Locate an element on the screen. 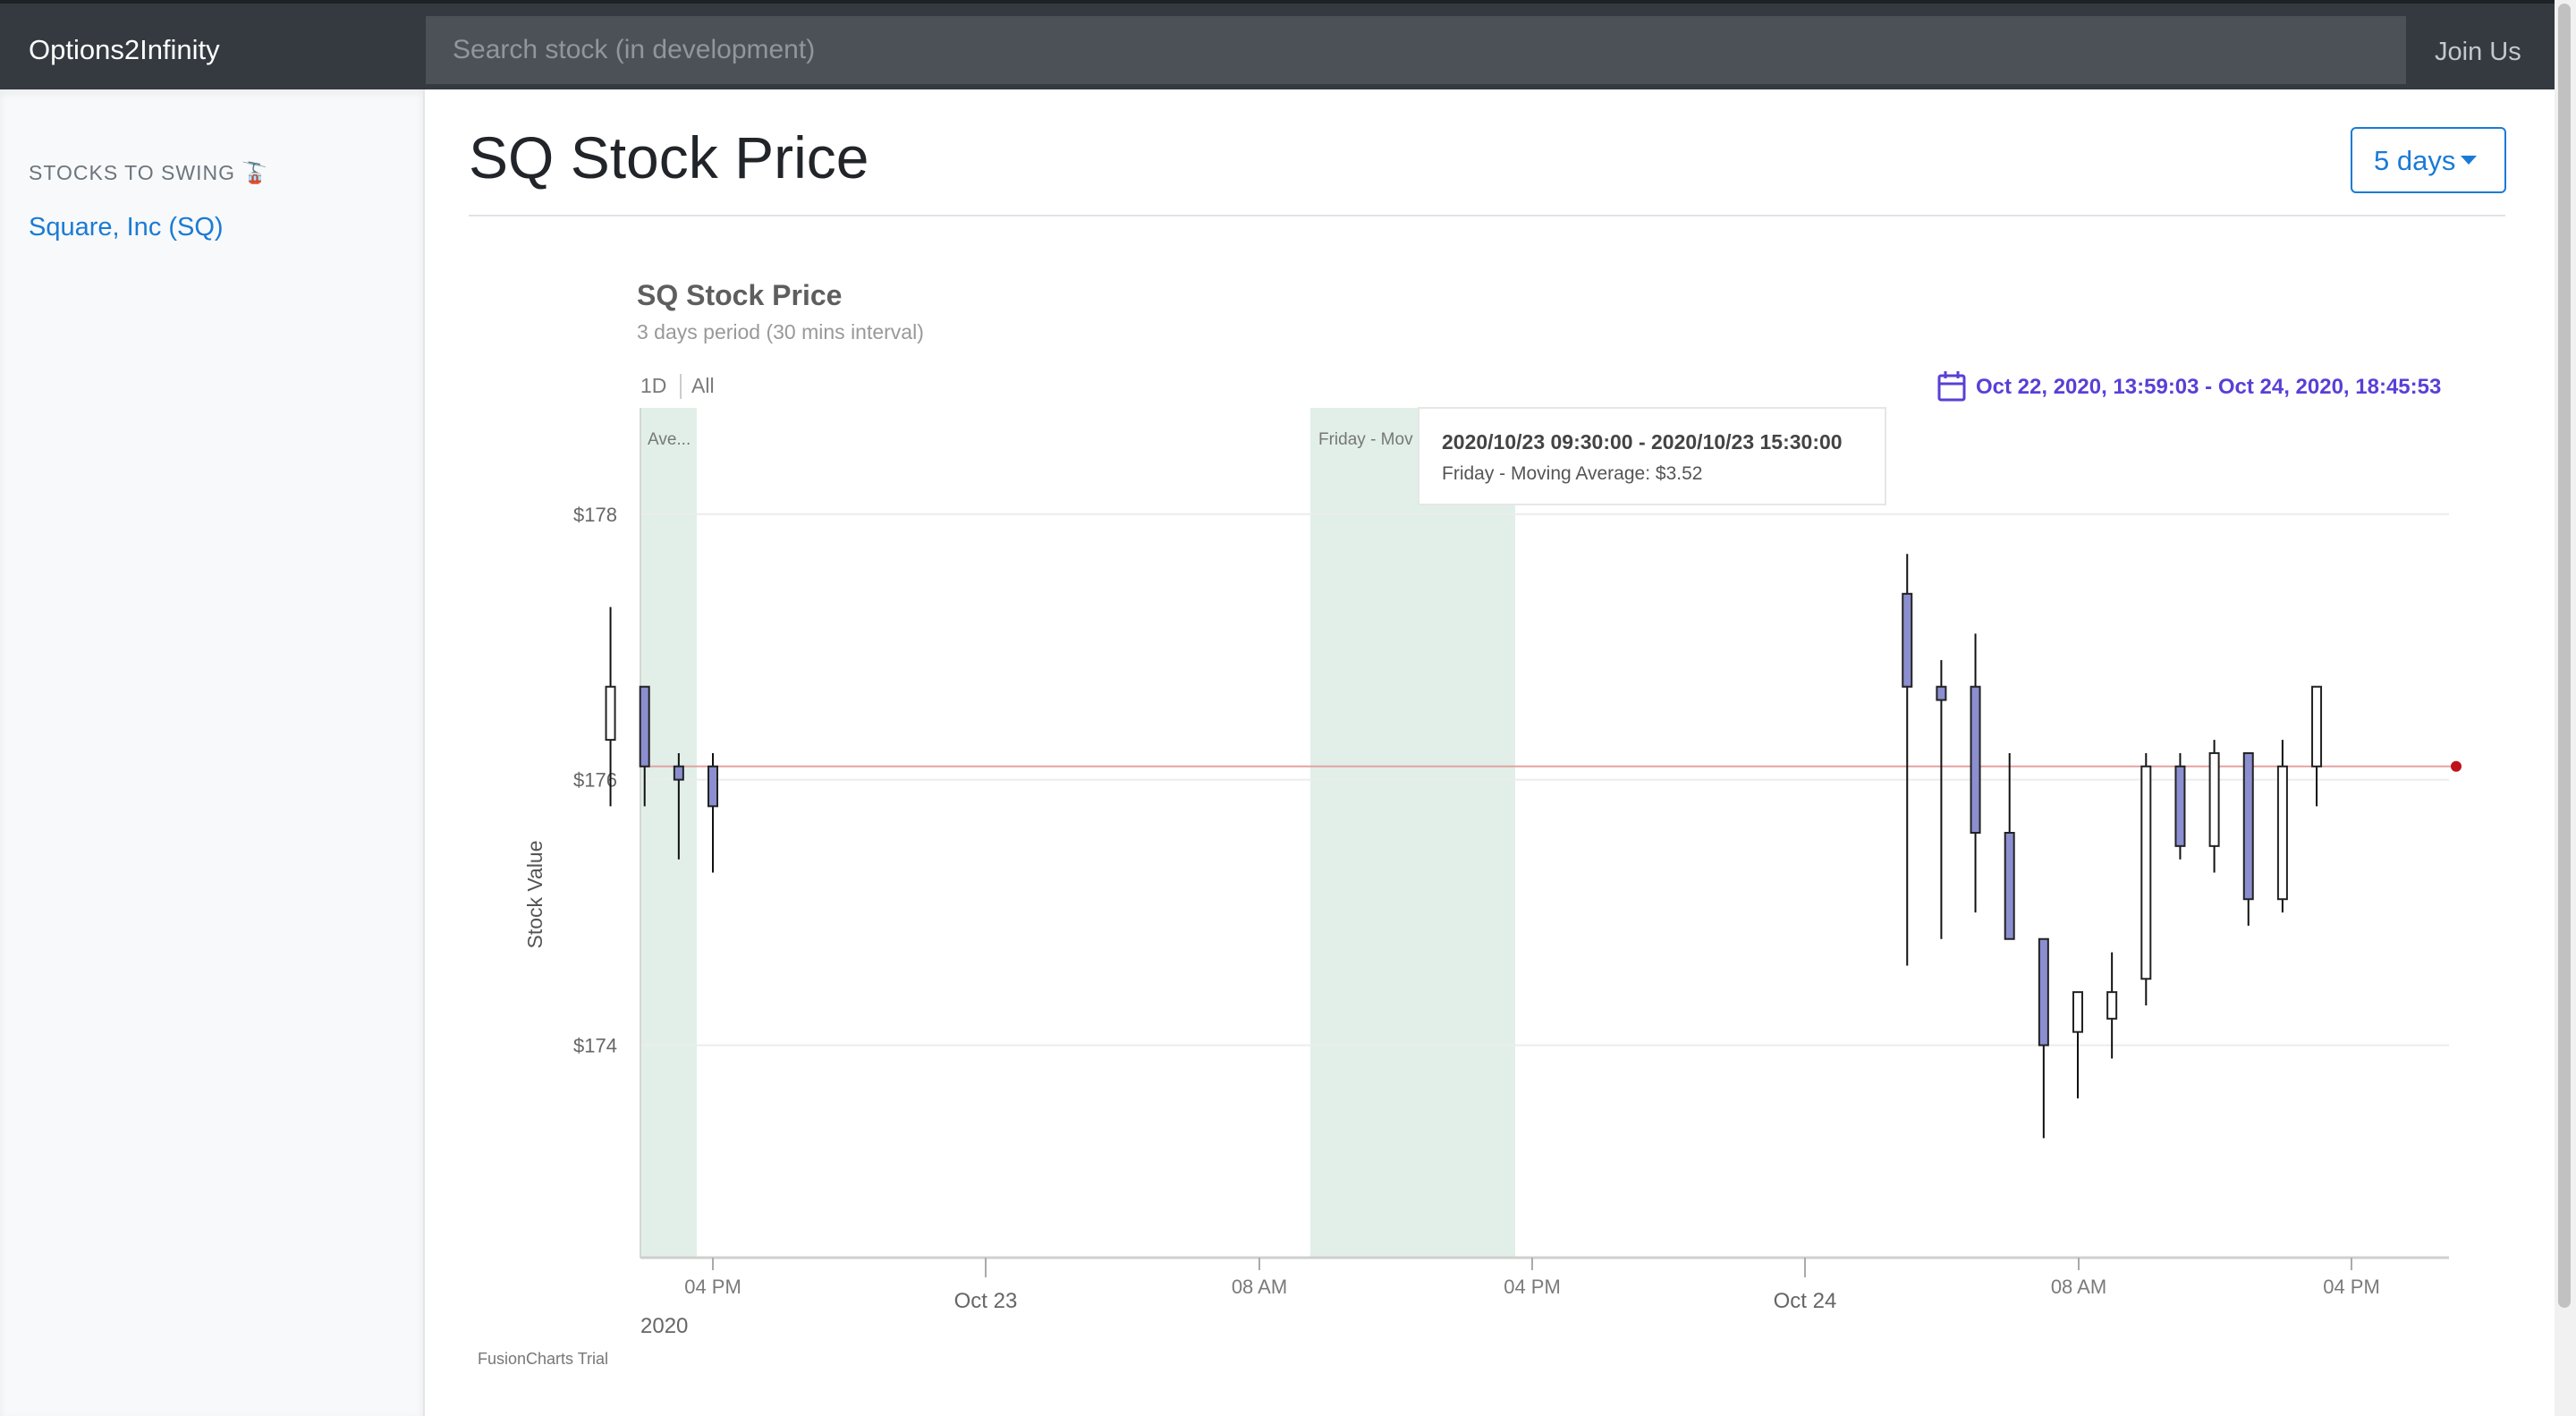 Image resolution: width=2576 pixels, height=1416 pixels. reference-marker is located at coordinates (2456, 766).